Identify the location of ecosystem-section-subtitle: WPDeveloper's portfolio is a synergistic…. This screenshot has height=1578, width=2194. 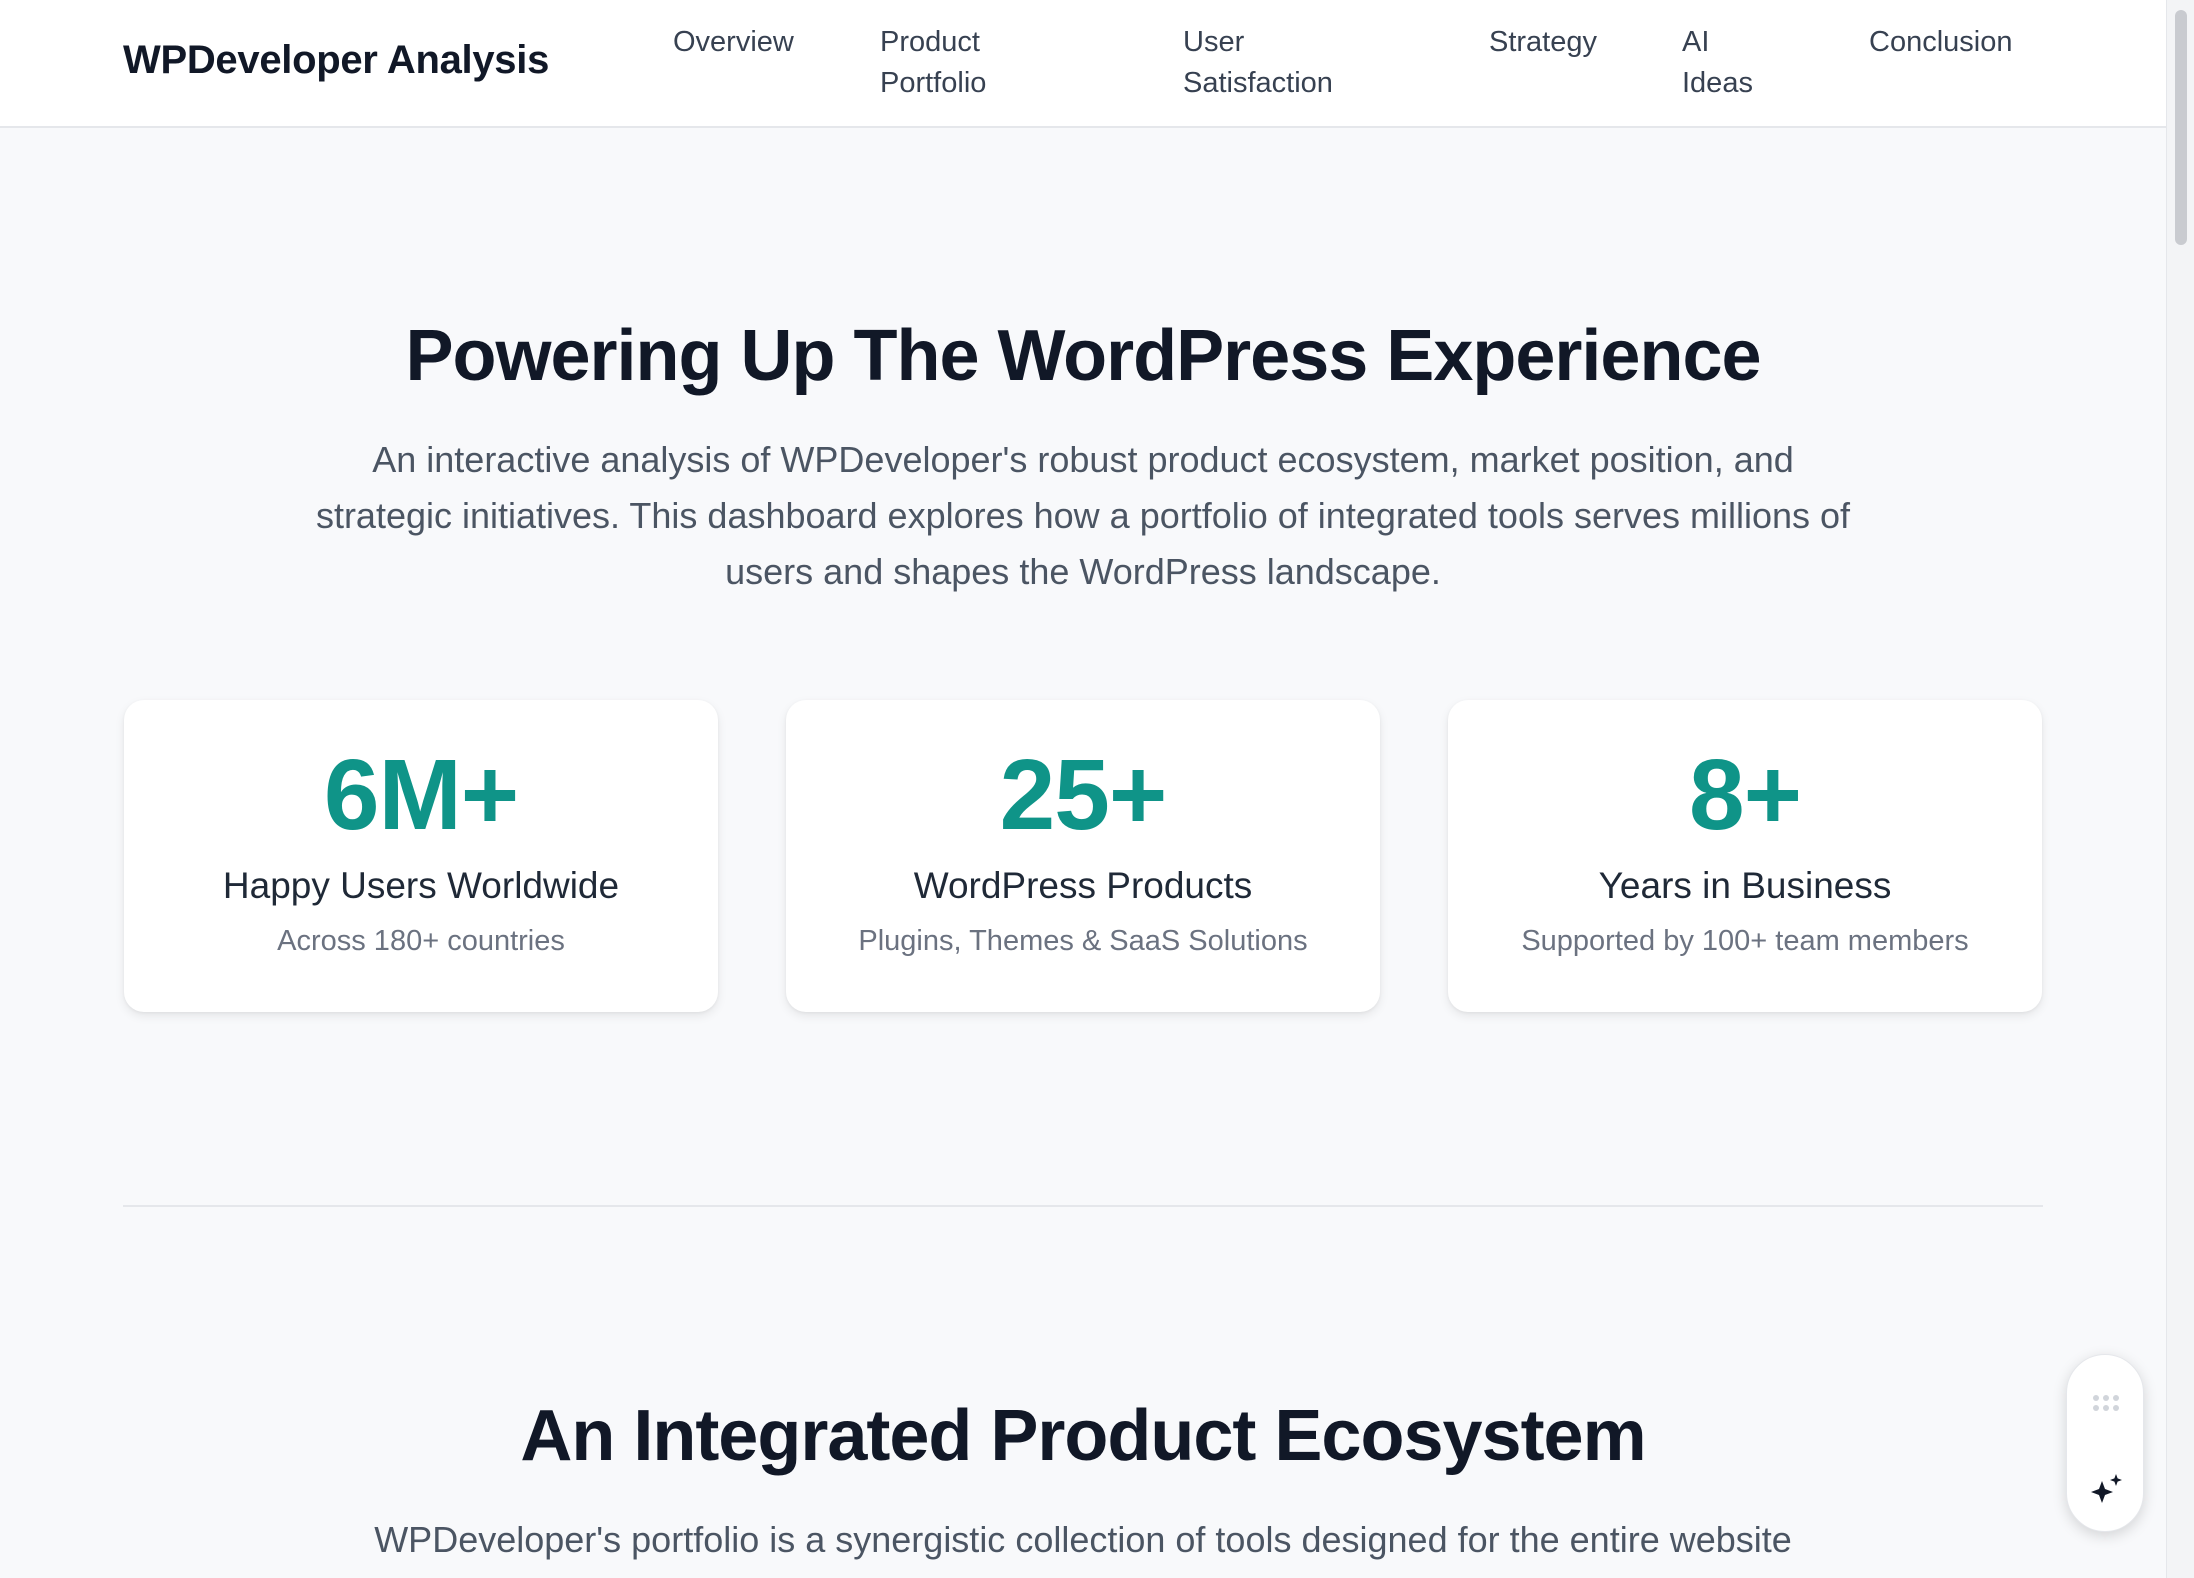
(1083, 1539).